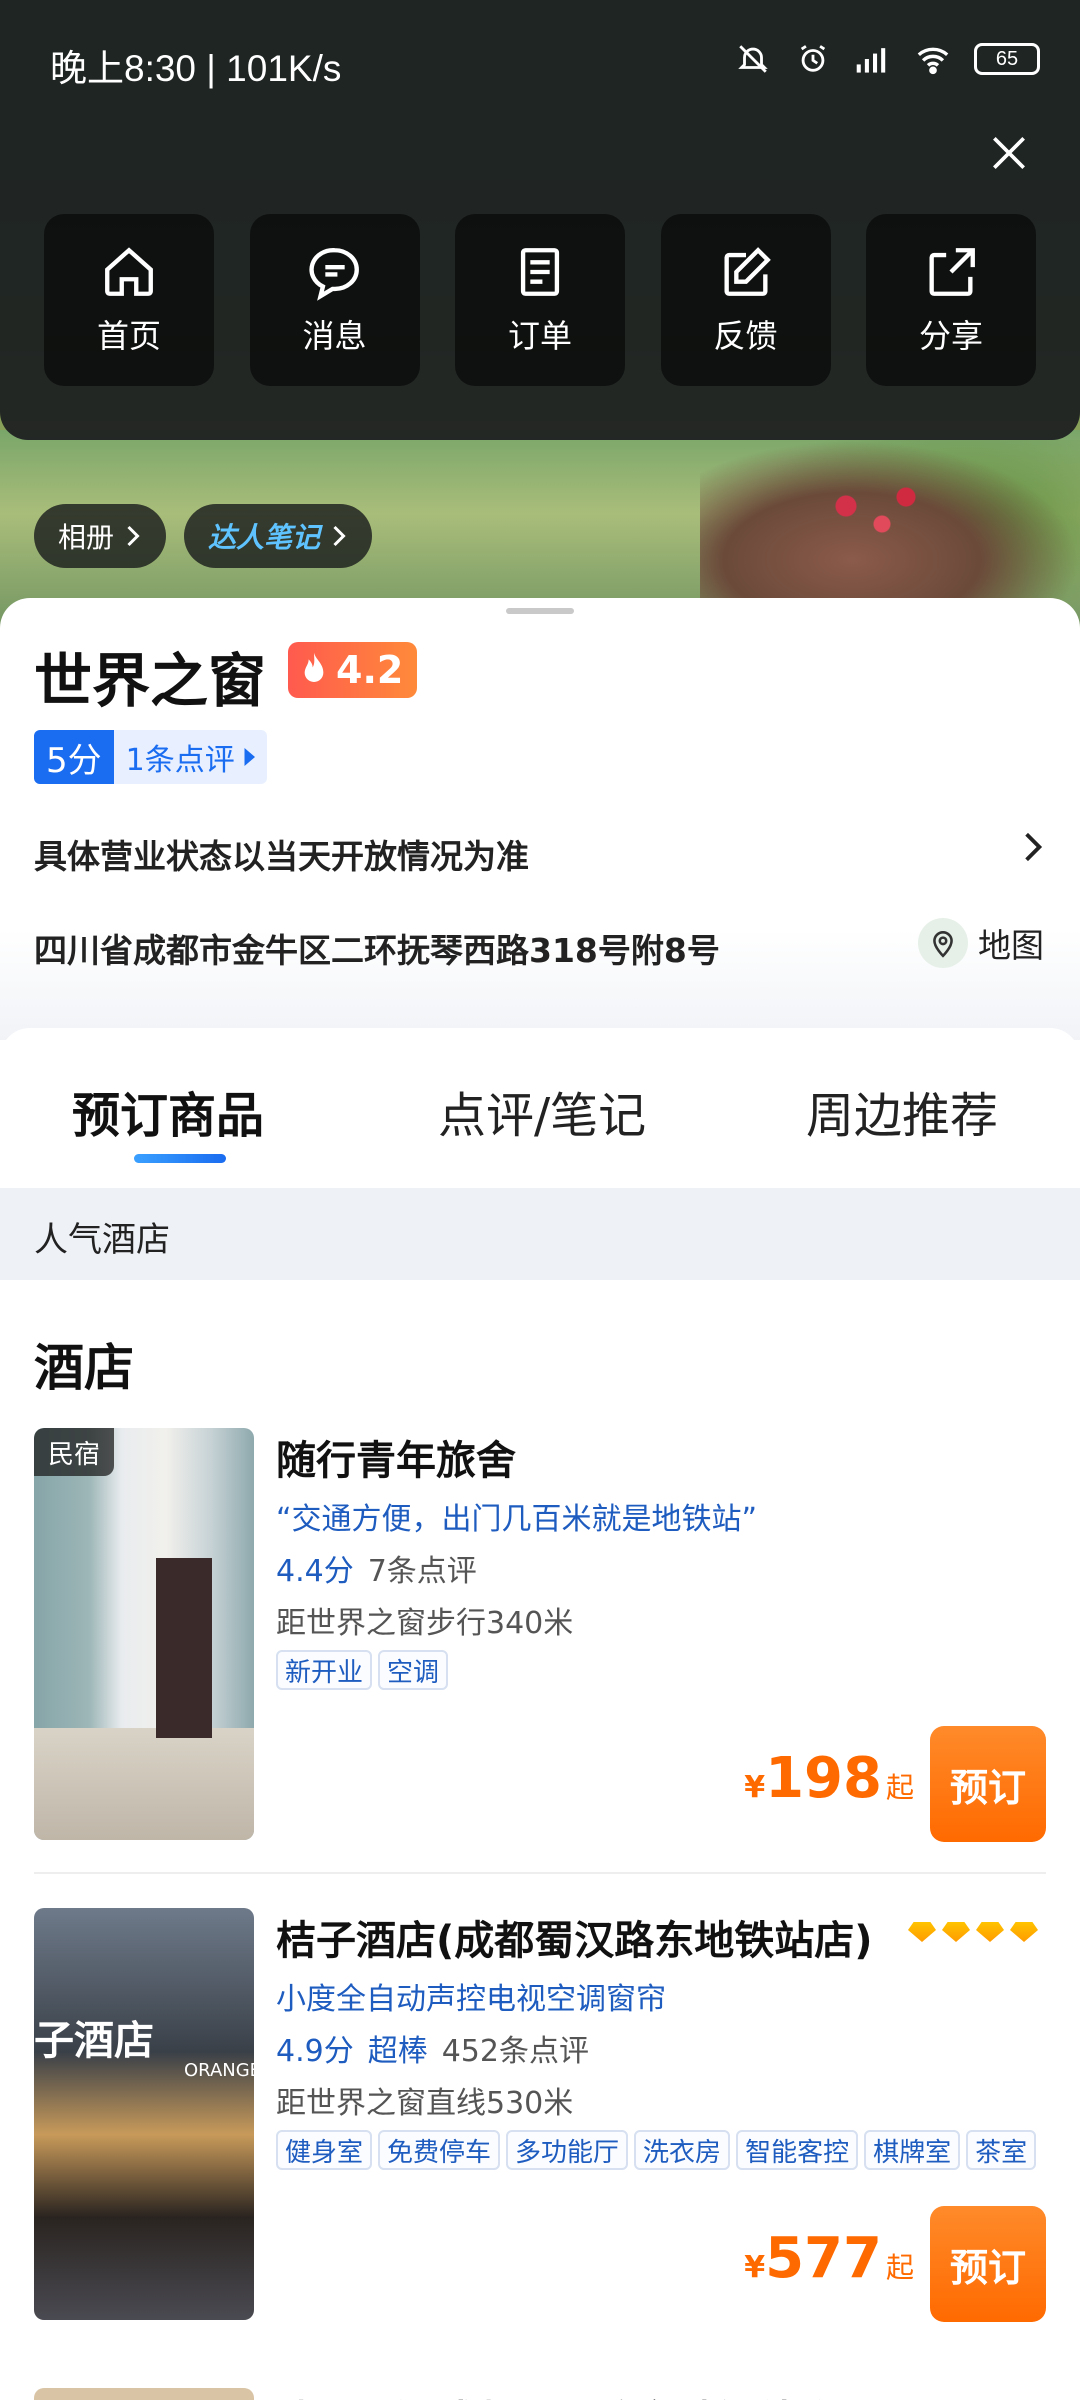 This screenshot has width=1080, height=2400. What do you see at coordinates (813, 59) in the screenshot?
I see `alarm-icon` at bounding box center [813, 59].